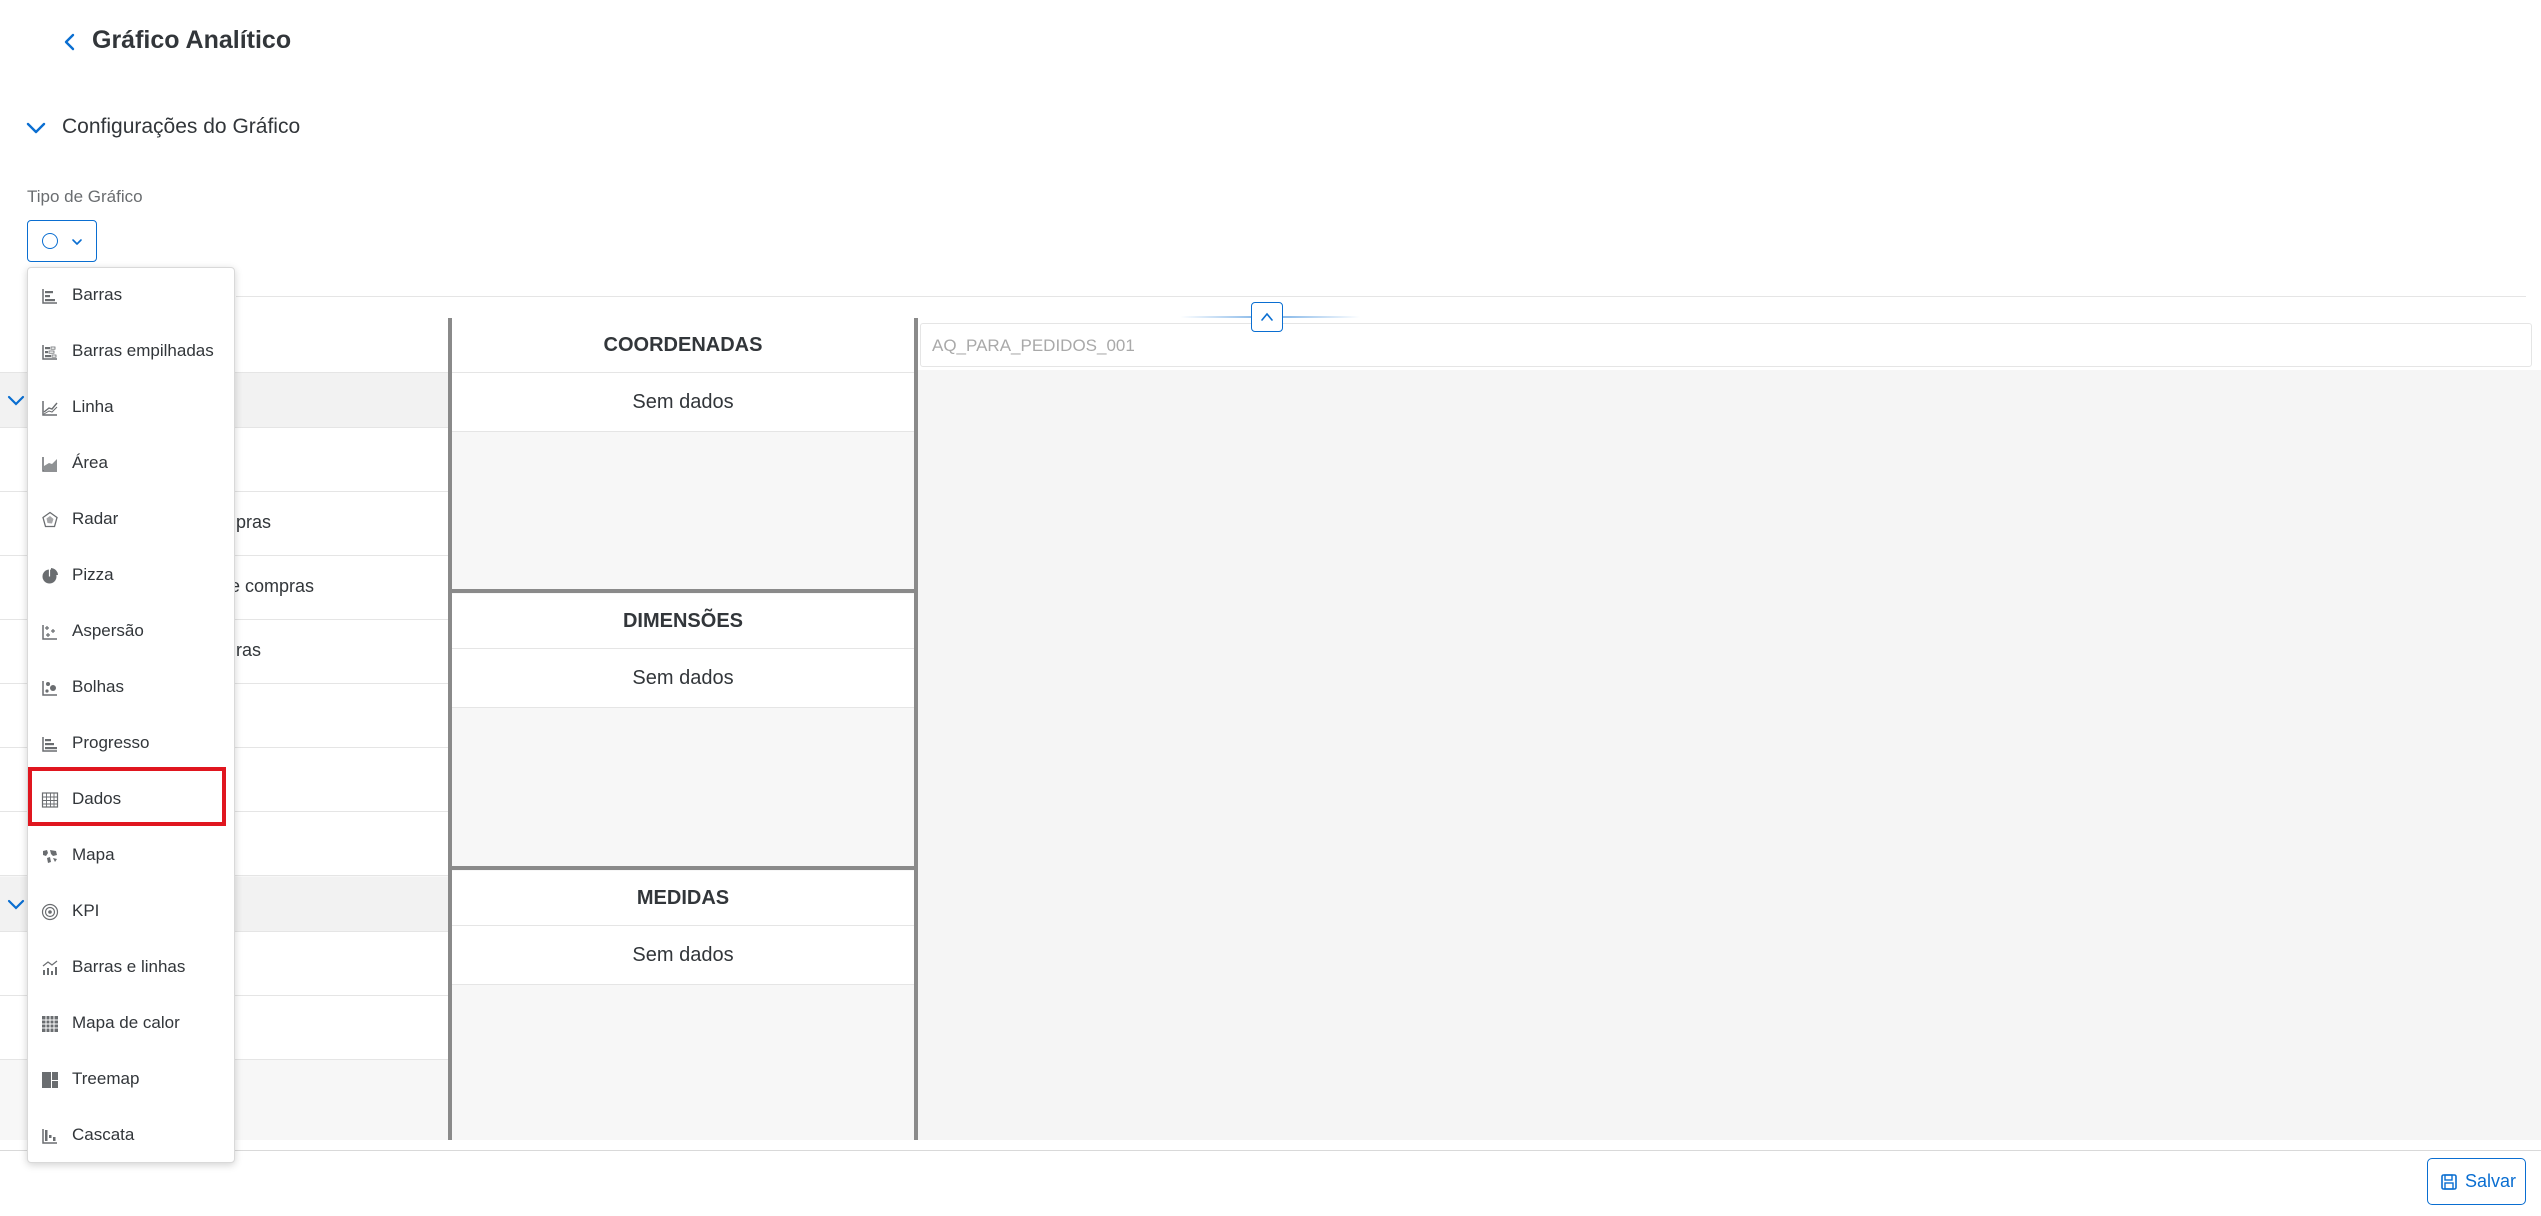 The image size is (2541, 1216). Describe the element at coordinates (49, 688) in the screenshot. I see `bubble-chart-icon` at that location.